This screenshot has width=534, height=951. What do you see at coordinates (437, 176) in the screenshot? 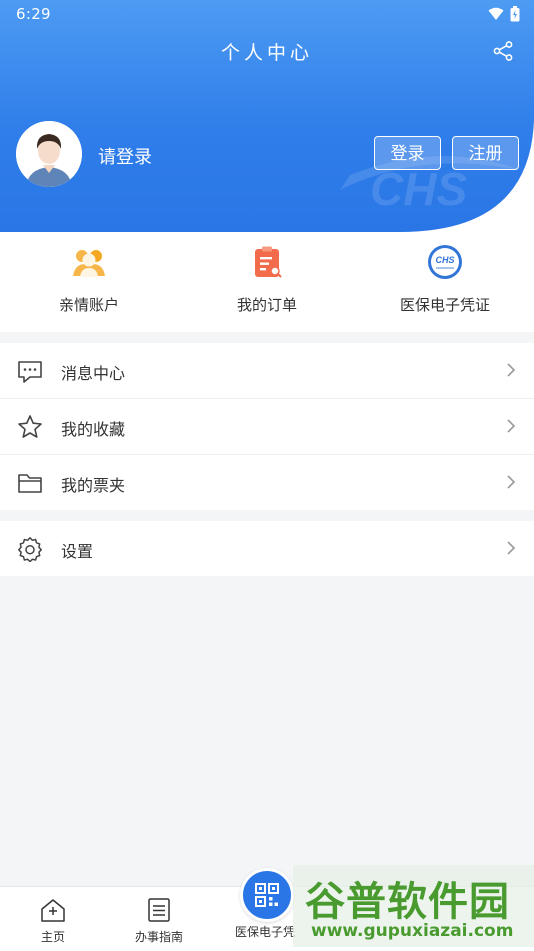
I see `header-decoration: CHS` at bounding box center [437, 176].